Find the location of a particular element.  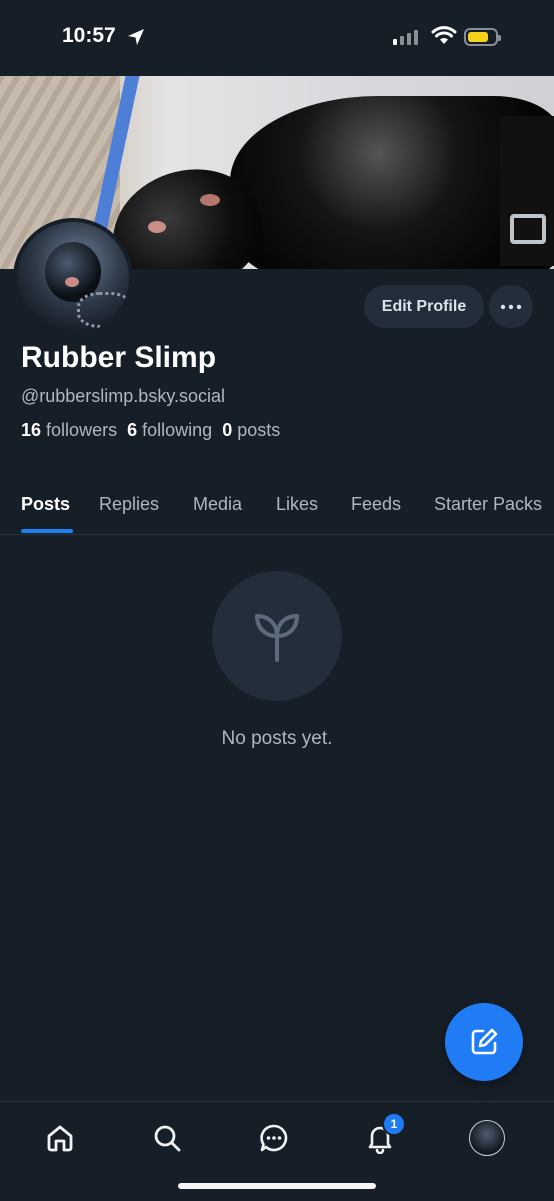

battery-icon is located at coordinates (482, 37).